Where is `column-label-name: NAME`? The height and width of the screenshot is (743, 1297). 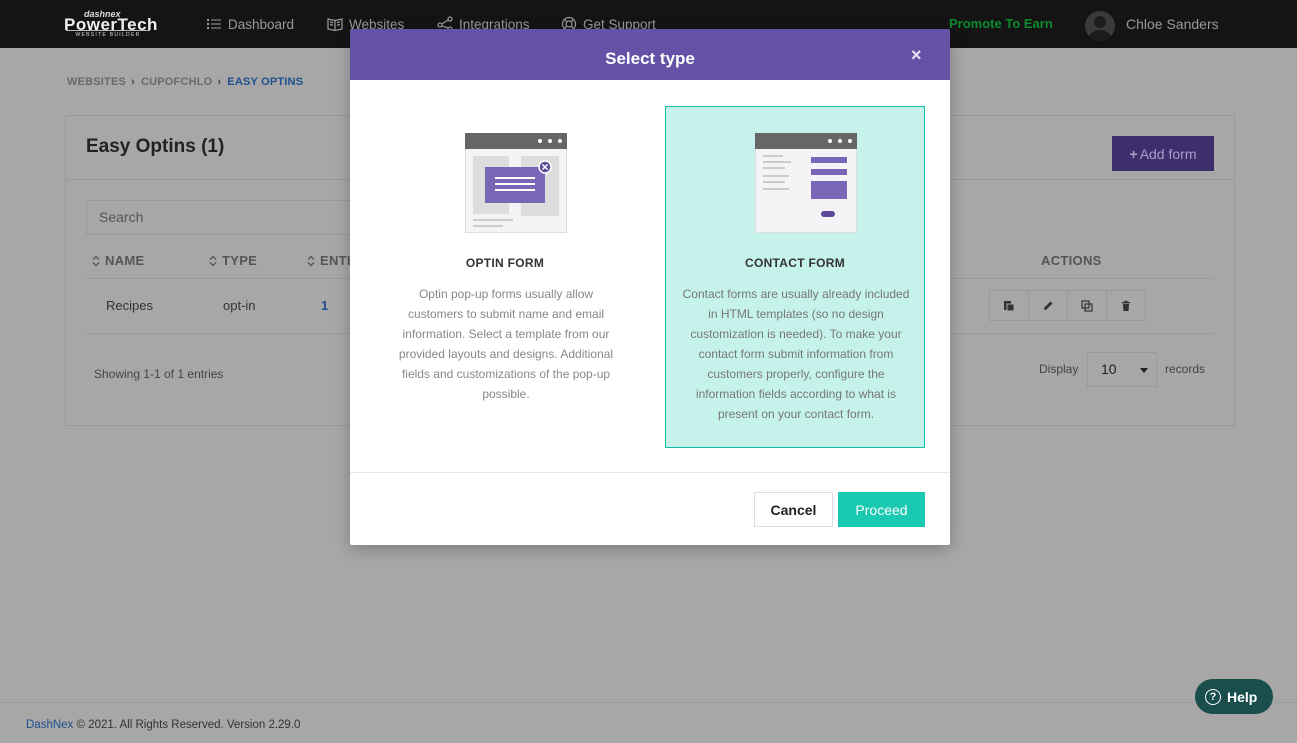 column-label-name: NAME is located at coordinates (125, 260).